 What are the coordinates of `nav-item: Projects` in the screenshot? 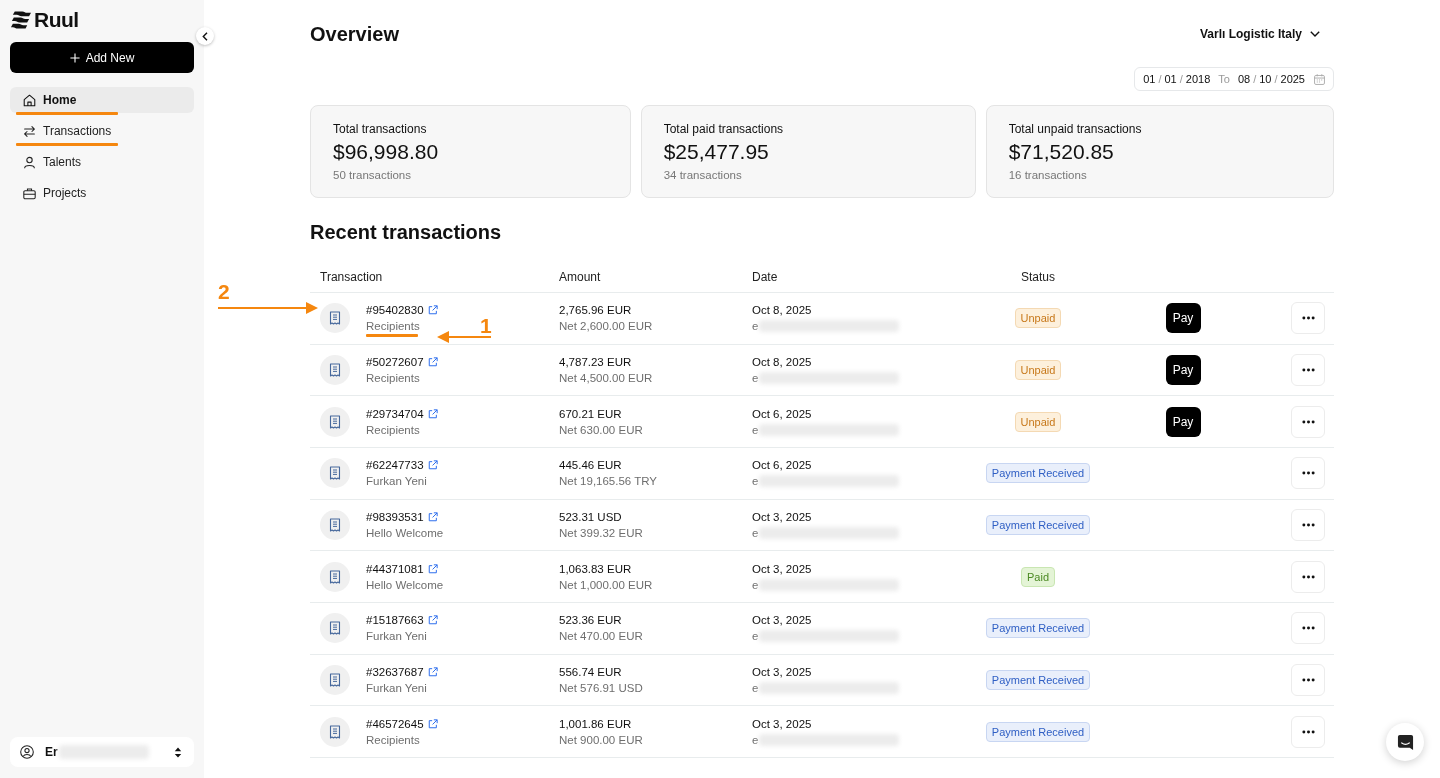 It's located at (102, 193).